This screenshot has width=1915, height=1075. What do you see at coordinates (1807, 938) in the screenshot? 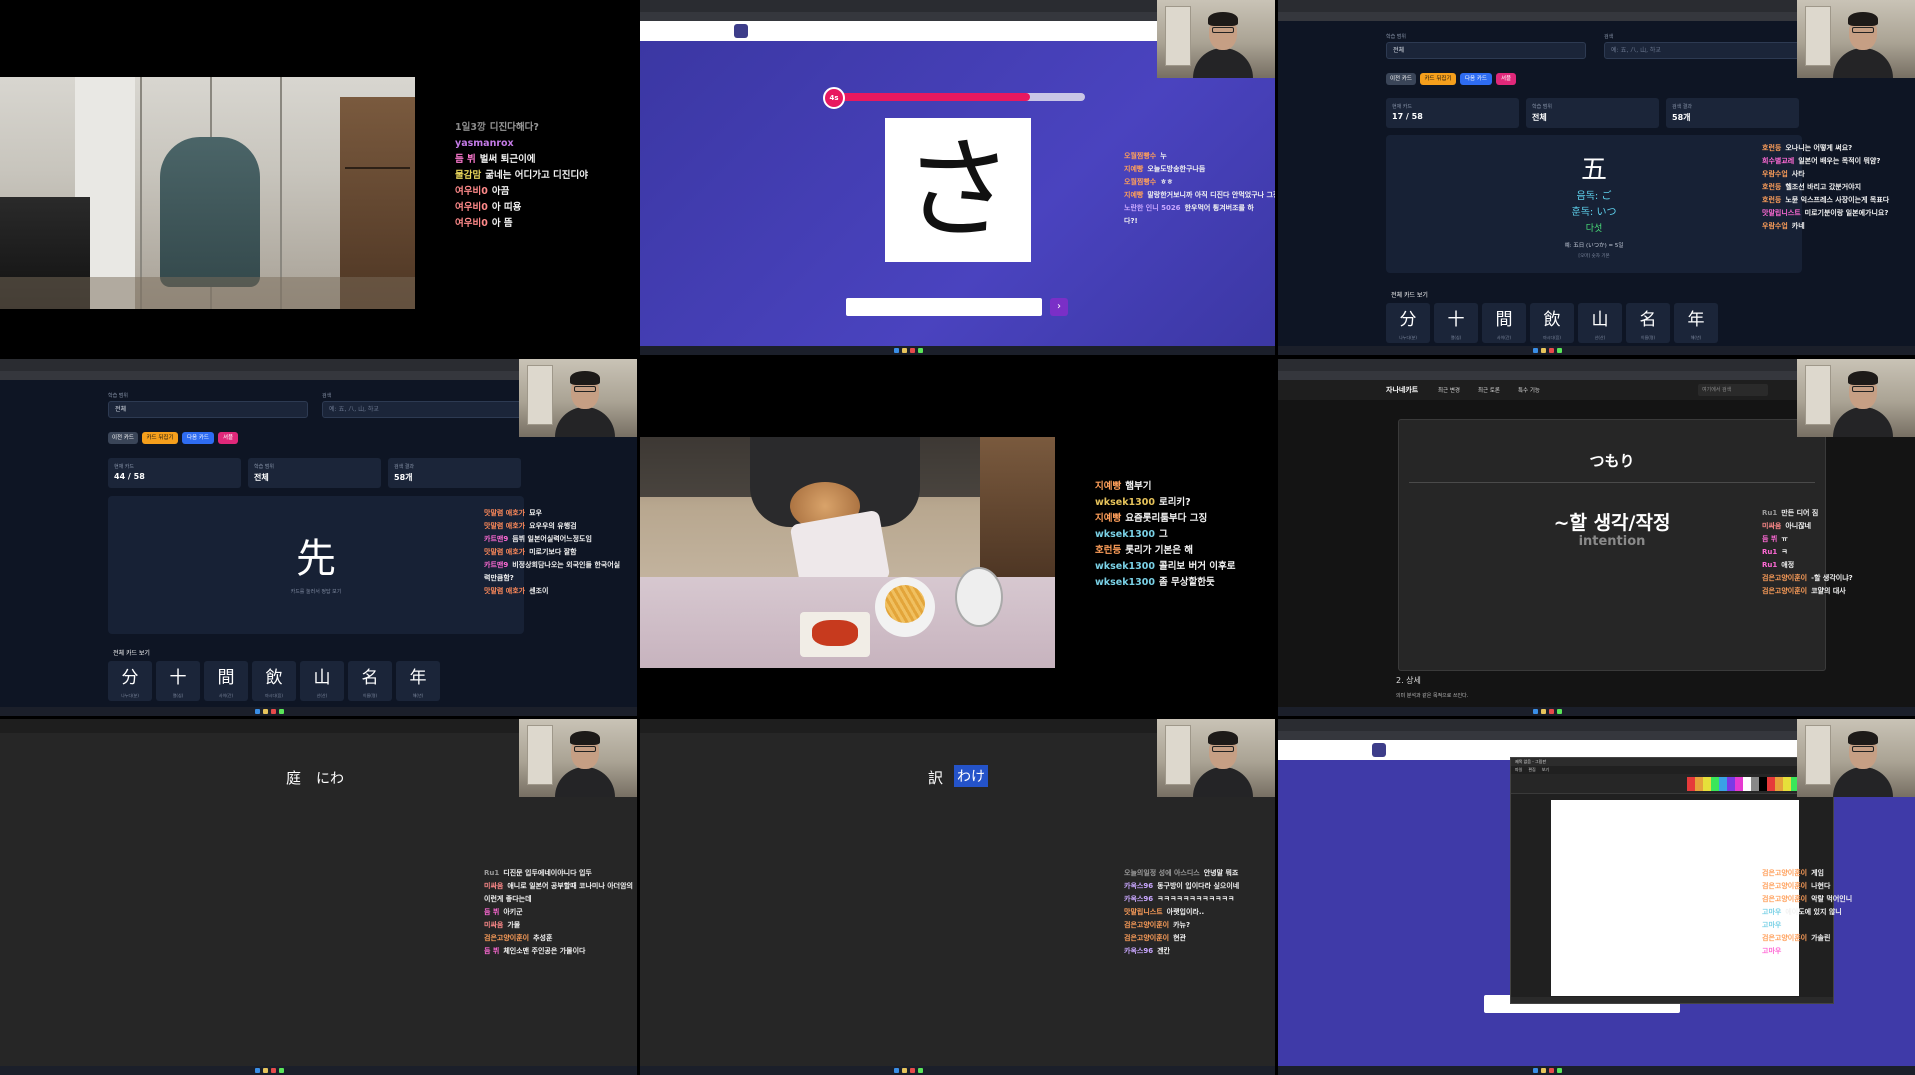
I see `chat-message: 검은고양이훈이 가솔린` at bounding box center [1807, 938].